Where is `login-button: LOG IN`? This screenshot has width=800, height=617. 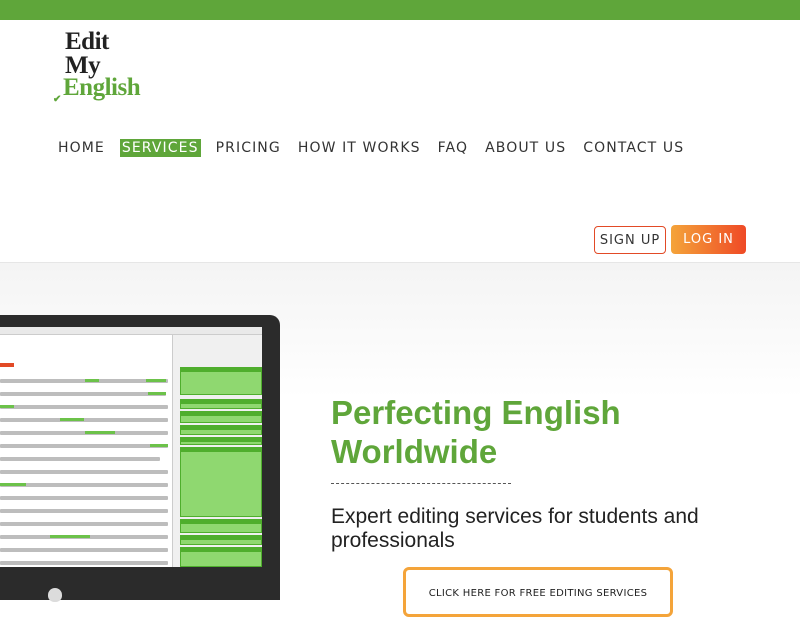
login-button: LOG IN is located at coordinates (708, 239).